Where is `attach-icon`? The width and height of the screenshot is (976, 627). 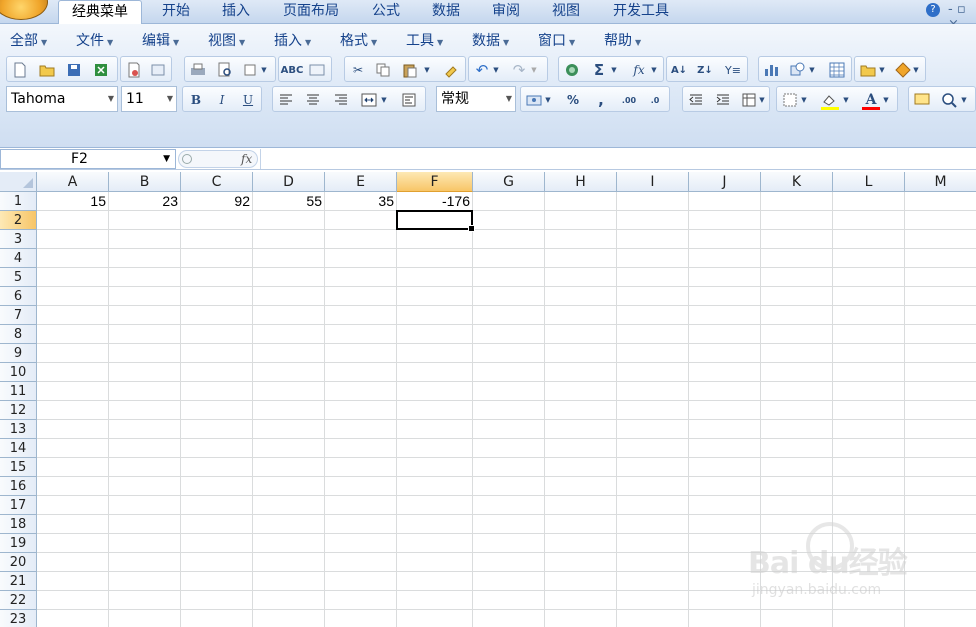 attach-icon is located at coordinates (158, 70).